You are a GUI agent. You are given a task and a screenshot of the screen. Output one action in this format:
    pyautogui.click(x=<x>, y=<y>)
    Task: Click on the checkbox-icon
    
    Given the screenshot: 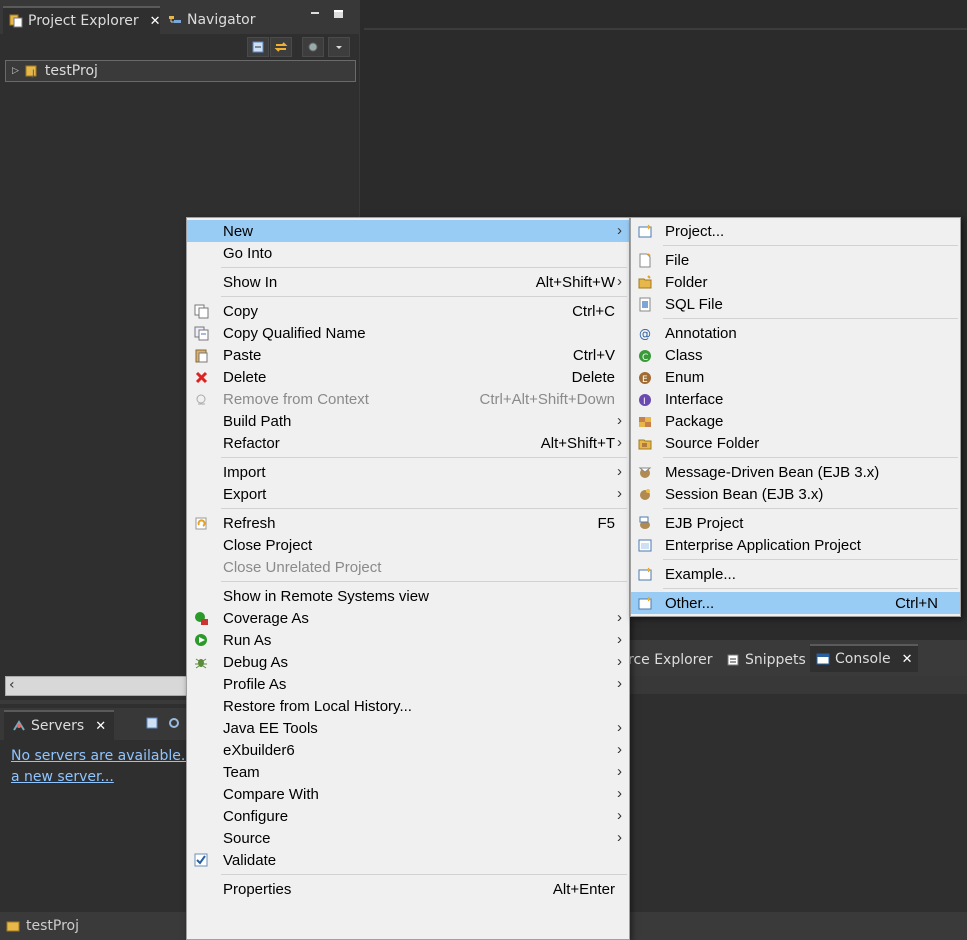 What is the action you would take?
    pyautogui.click(x=201, y=860)
    